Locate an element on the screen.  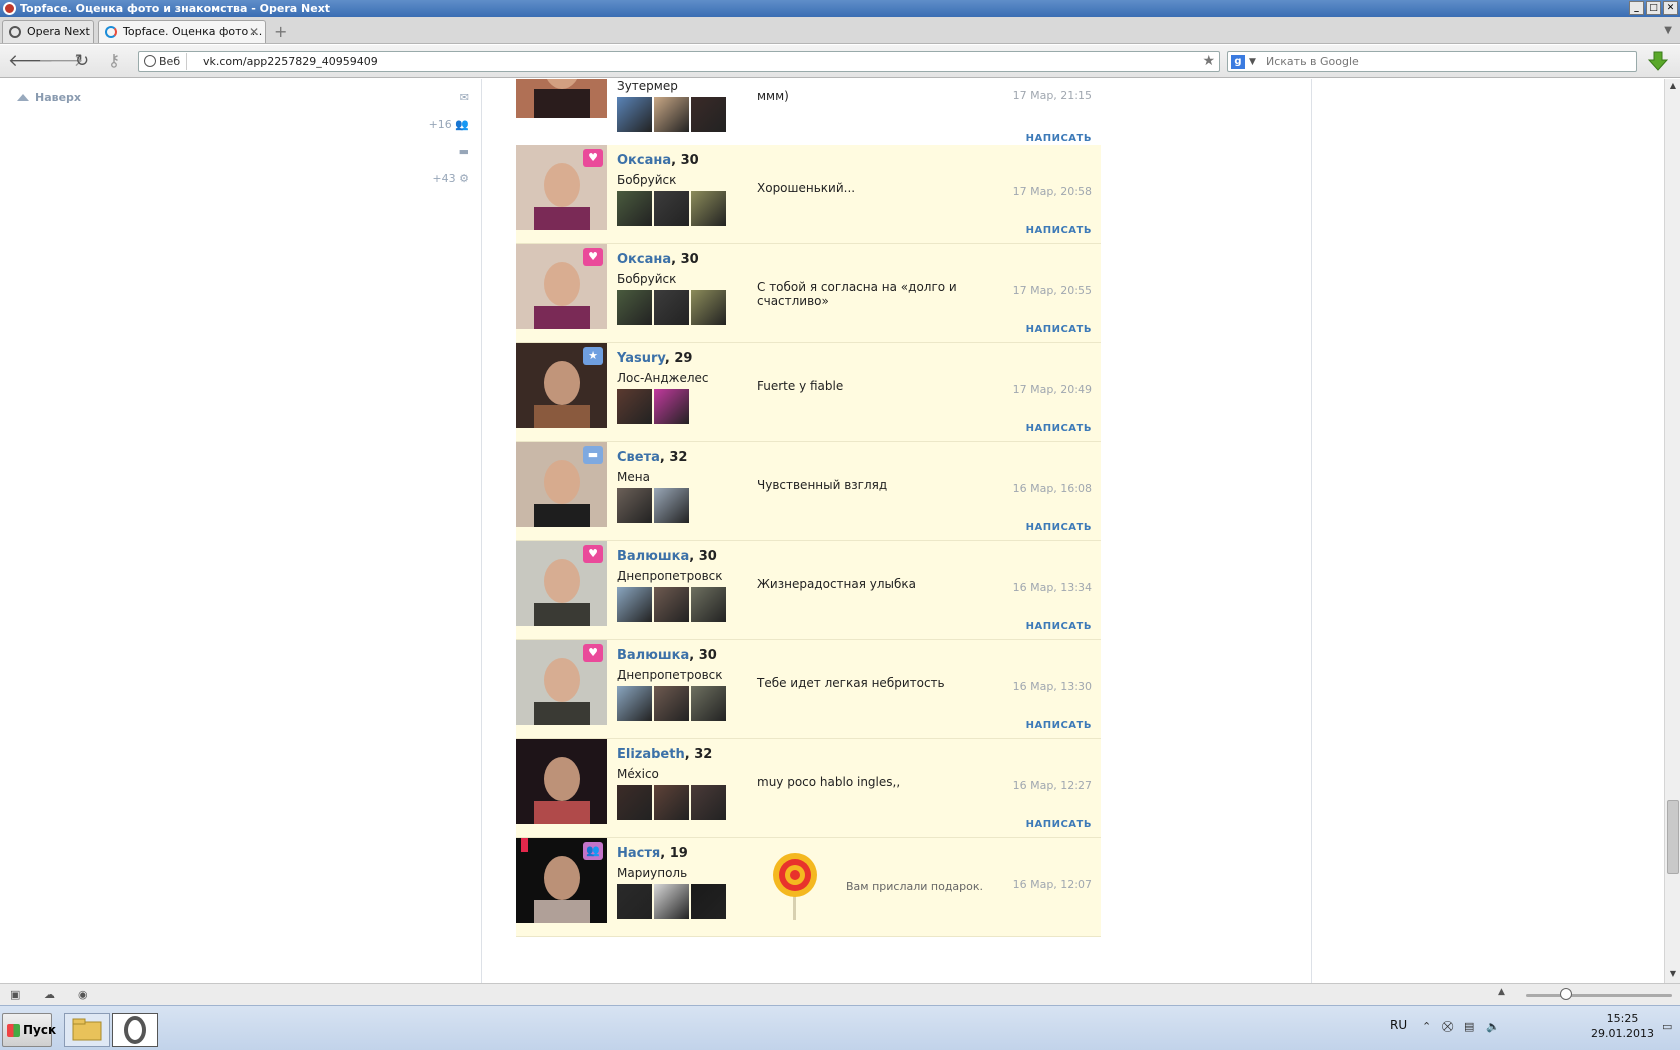
scroll-down-icon: ▼ is located at coordinates (1673, 975).